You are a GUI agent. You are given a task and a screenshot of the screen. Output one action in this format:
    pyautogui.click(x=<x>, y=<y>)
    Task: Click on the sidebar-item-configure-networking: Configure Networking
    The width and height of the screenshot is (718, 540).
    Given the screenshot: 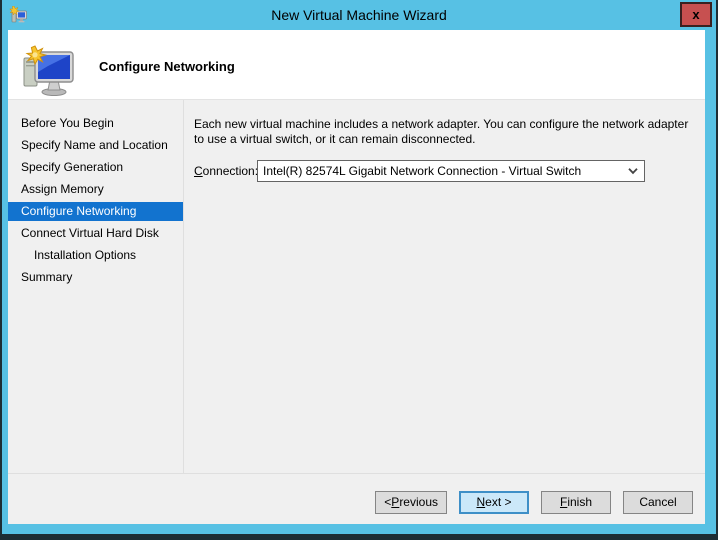 What is the action you would take?
    pyautogui.click(x=95, y=211)
    